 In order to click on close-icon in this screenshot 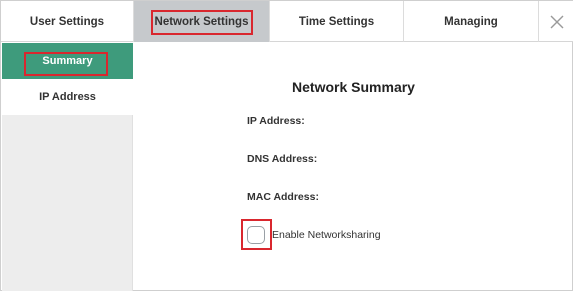, I will do `click(556, 21)`.